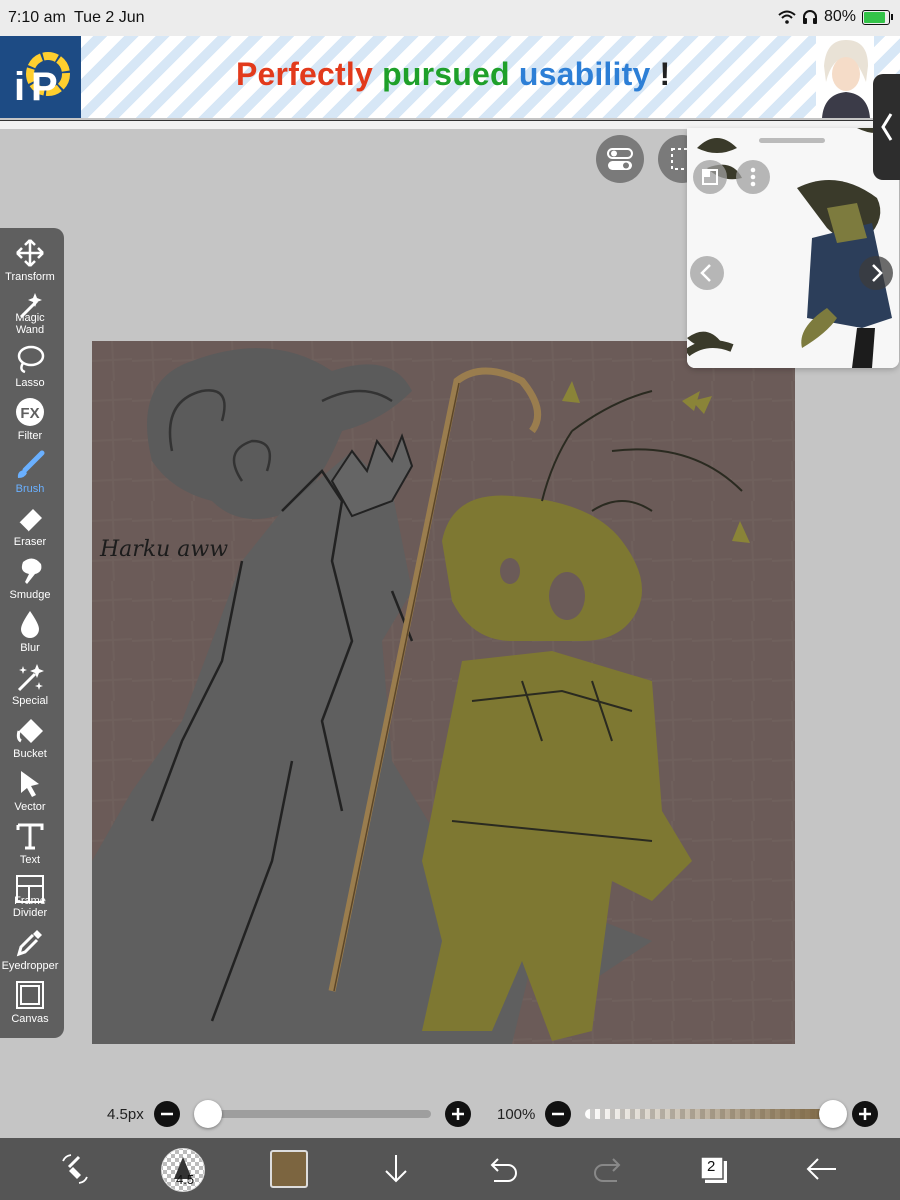  I want to click on side-panel-handle, so click(886, 127).